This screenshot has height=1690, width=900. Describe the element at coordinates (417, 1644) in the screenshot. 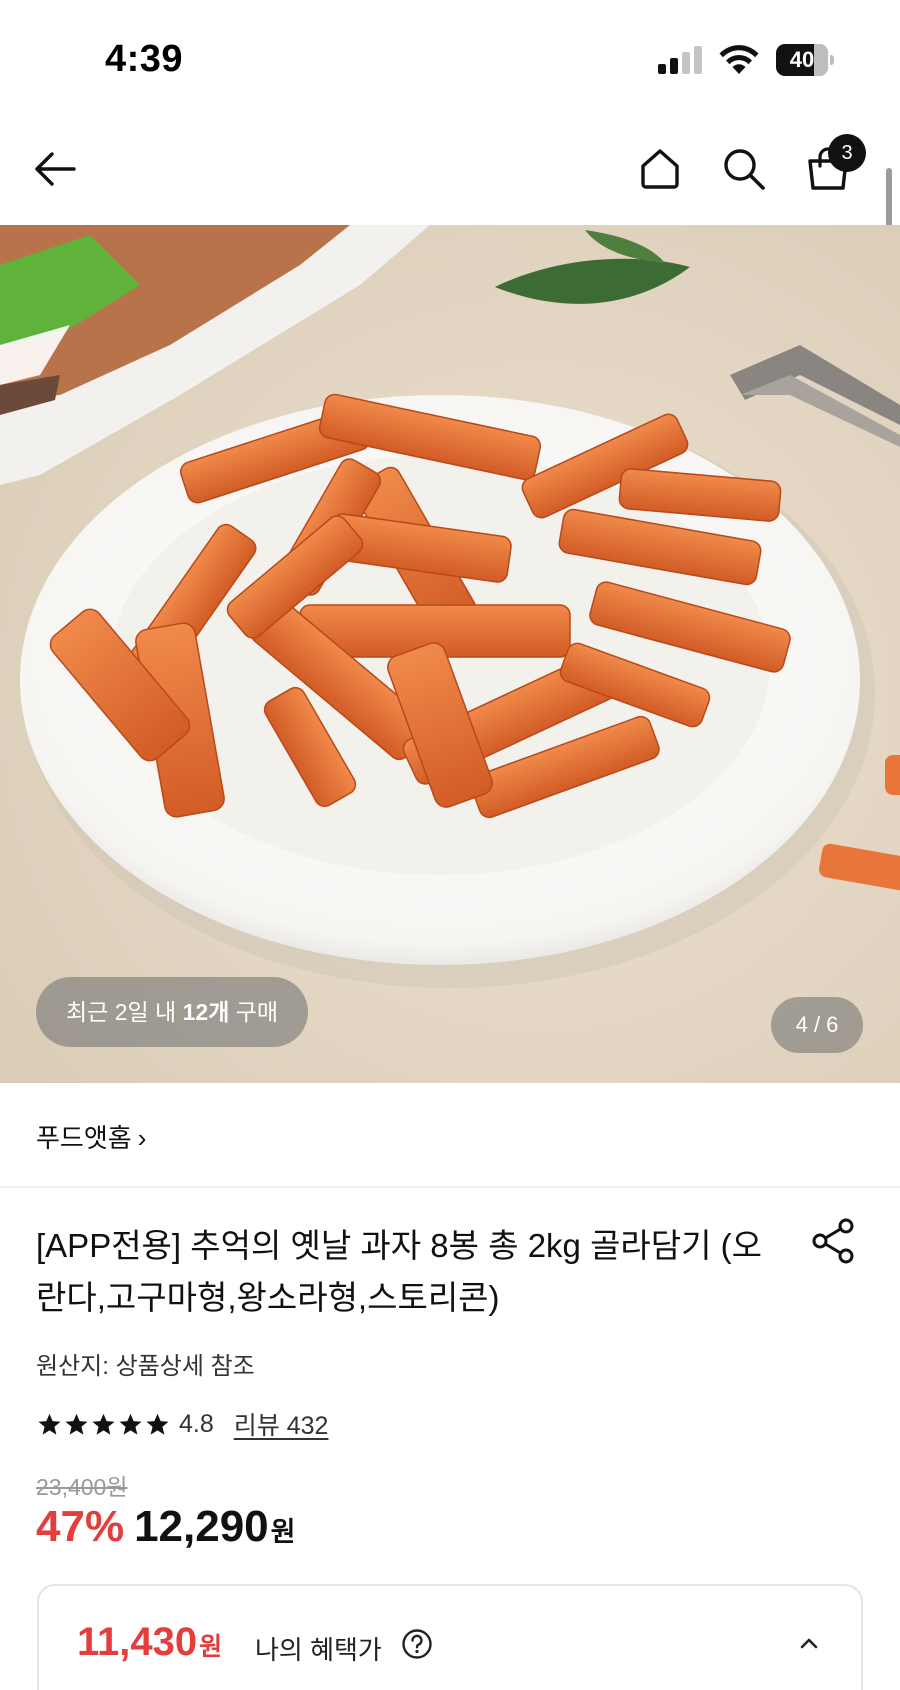

I see `help-icon` at that location.